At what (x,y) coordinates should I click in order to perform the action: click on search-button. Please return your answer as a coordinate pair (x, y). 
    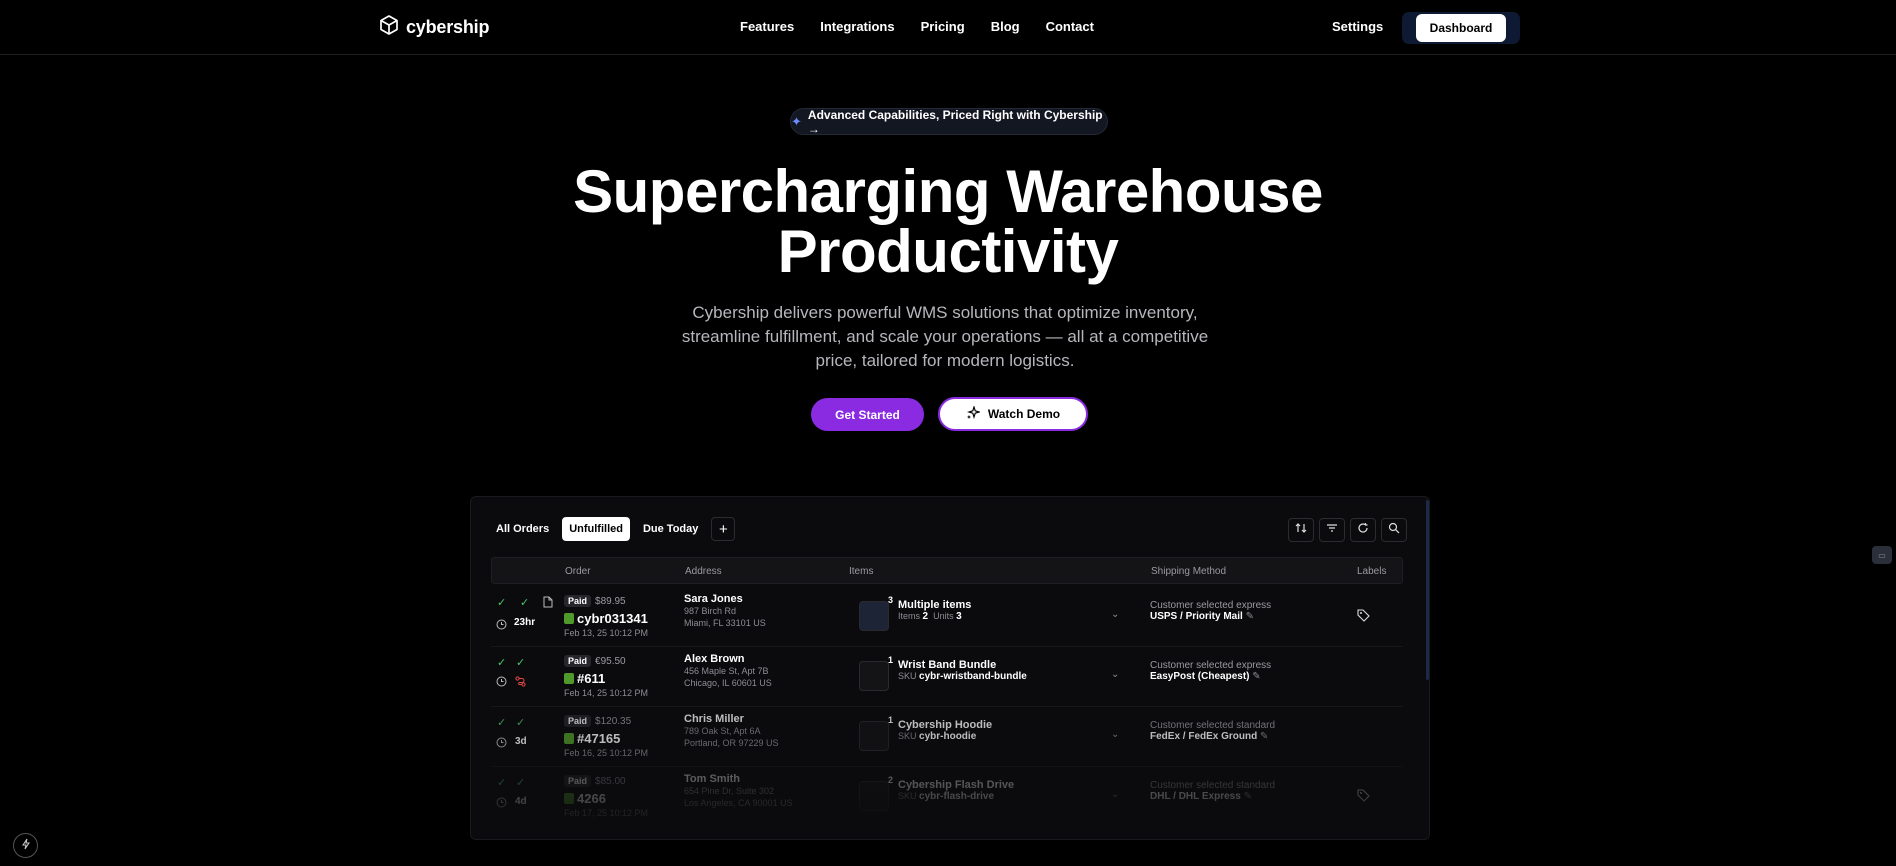
    Looking at the image, I should click on (1394, 530).